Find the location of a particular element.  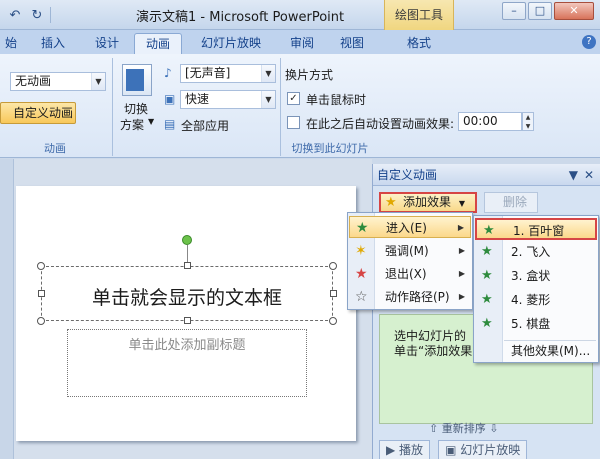

scheme-label-line1: 切换 is located at coordinates (136, 109).